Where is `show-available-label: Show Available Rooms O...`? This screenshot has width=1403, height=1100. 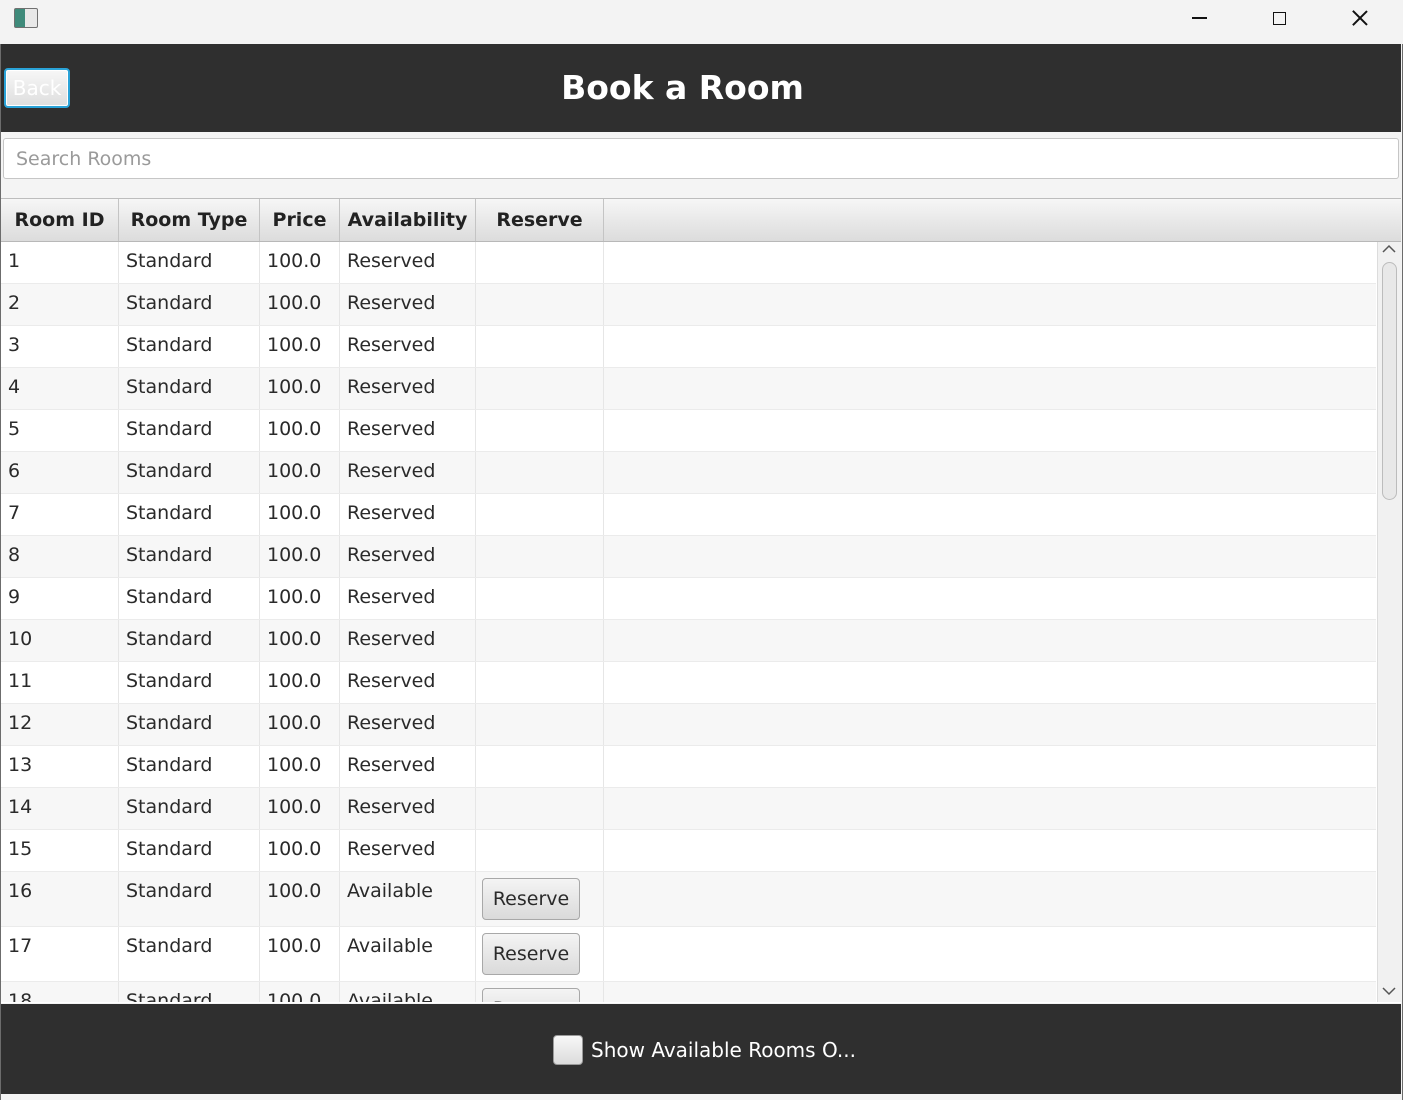
show-available-label: Show Available Rooms O... is located at coordinates (723, 1050).